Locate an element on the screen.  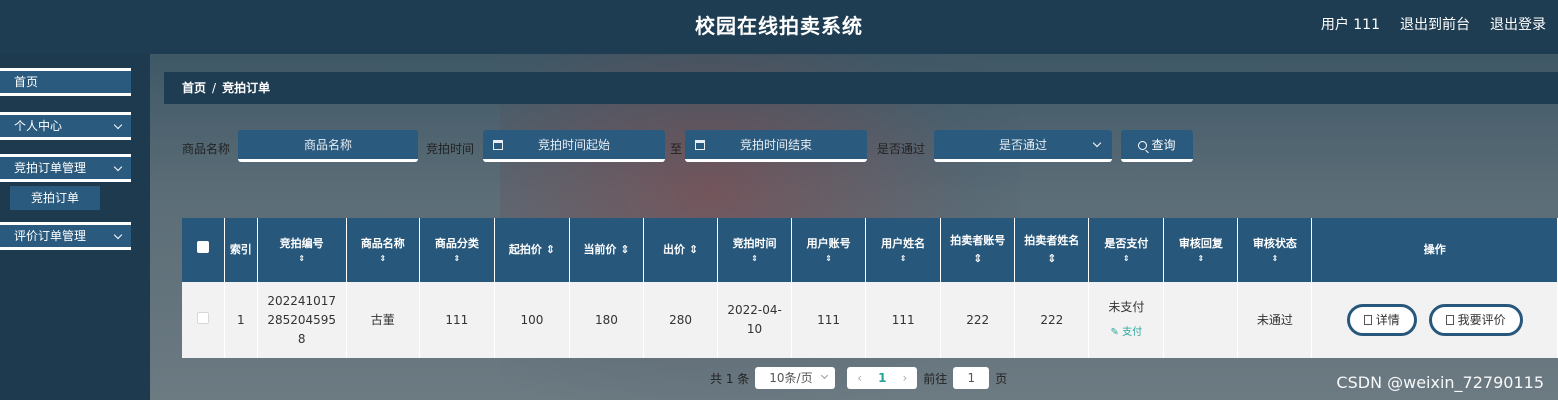
cell-paid: 未支付 ✎ 支付 is located at coordinates (1126, 320).